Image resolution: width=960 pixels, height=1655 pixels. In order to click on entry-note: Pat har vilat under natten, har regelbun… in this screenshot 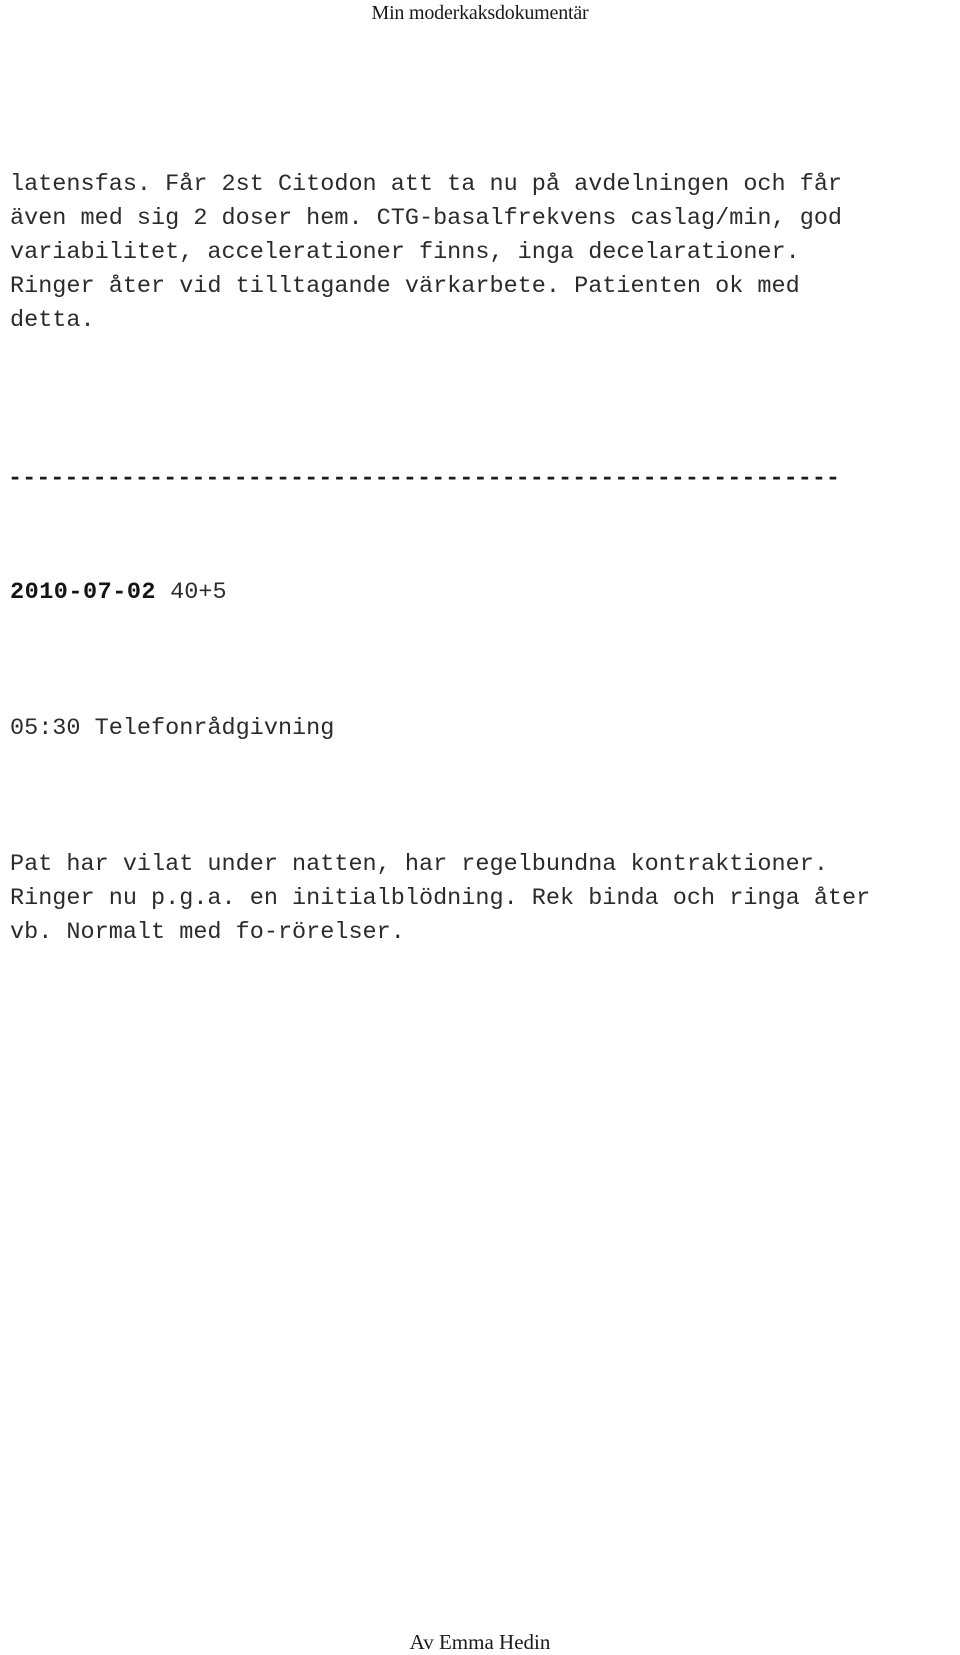, I will do `click(440, 898)`.